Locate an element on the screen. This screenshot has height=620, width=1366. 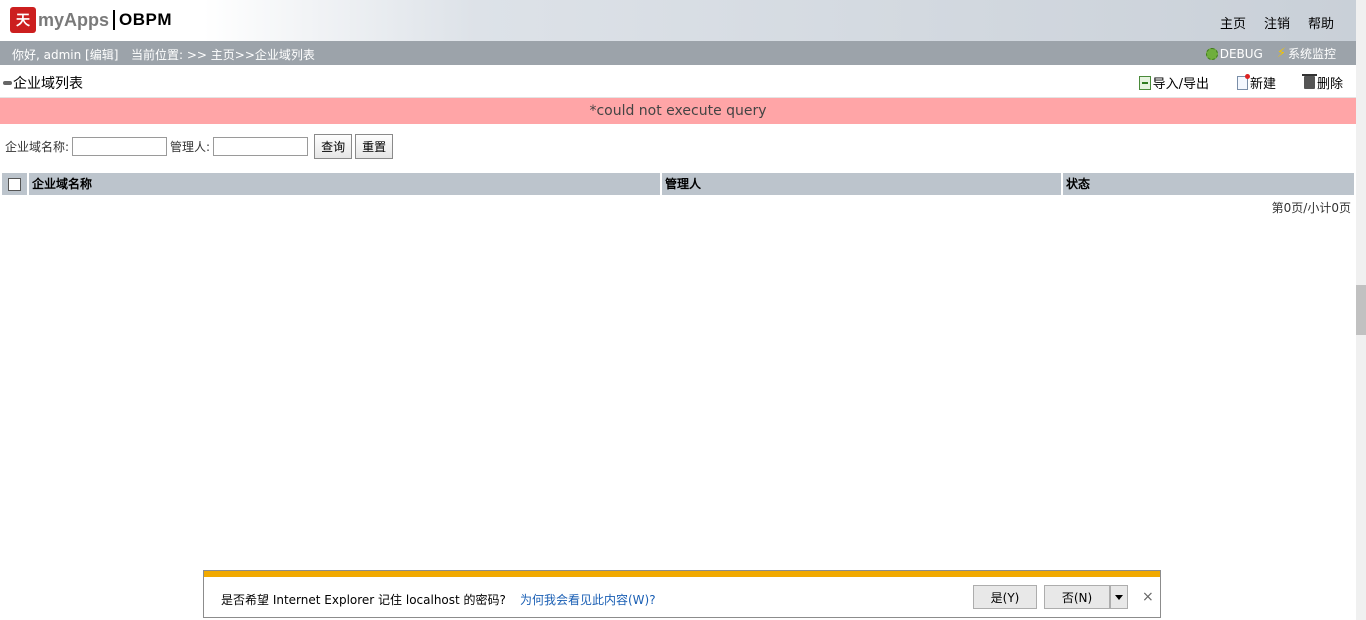
chevron-down-icon is located at coordinates (1119, 597).